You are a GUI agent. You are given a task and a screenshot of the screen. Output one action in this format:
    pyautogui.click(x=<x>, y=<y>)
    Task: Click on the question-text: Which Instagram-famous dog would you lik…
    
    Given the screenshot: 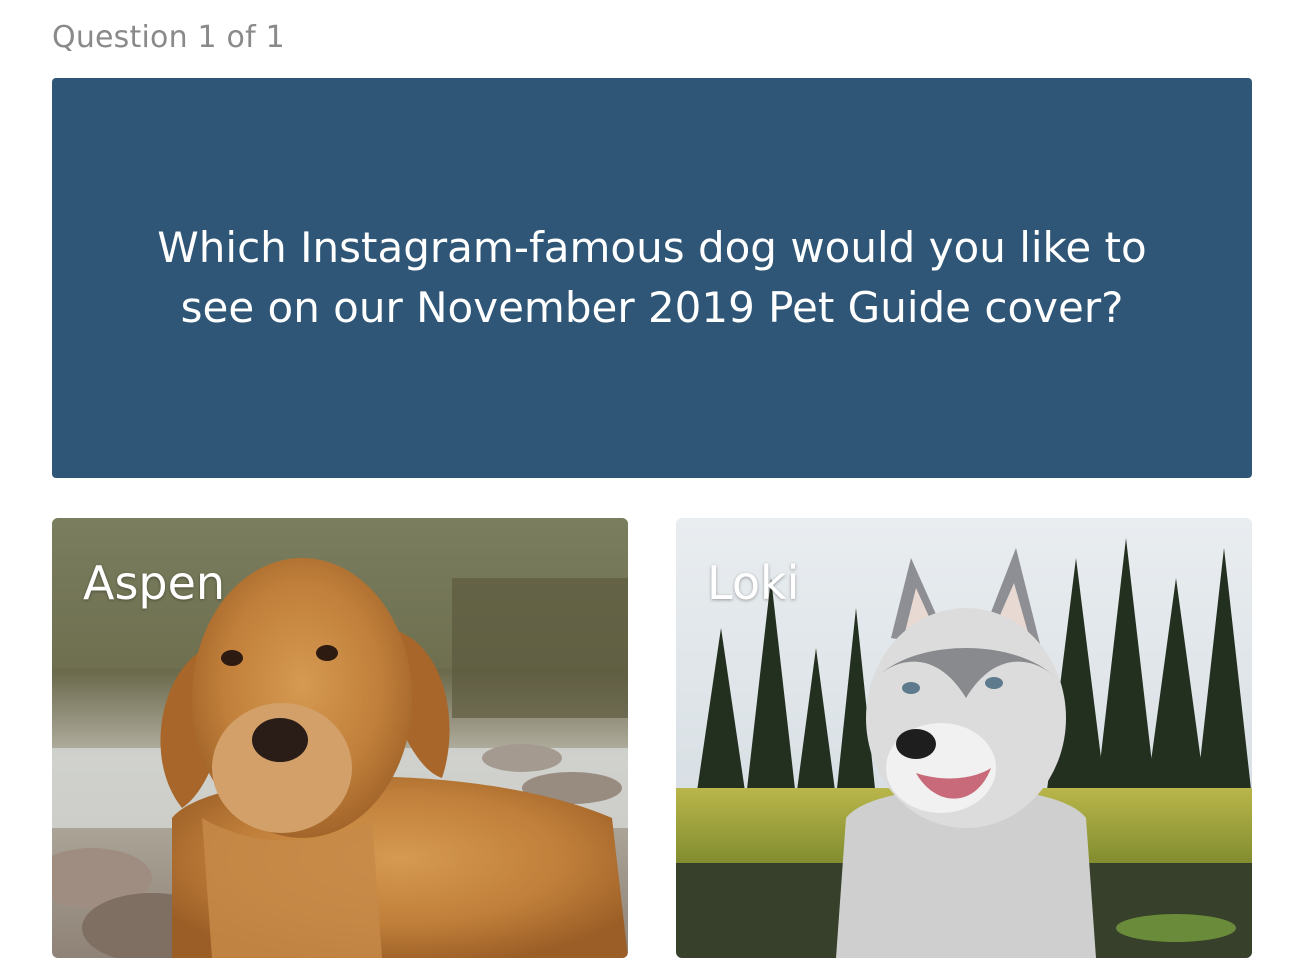 What is the action you would take?
    pyautogui.click(x=652, y=277)
    